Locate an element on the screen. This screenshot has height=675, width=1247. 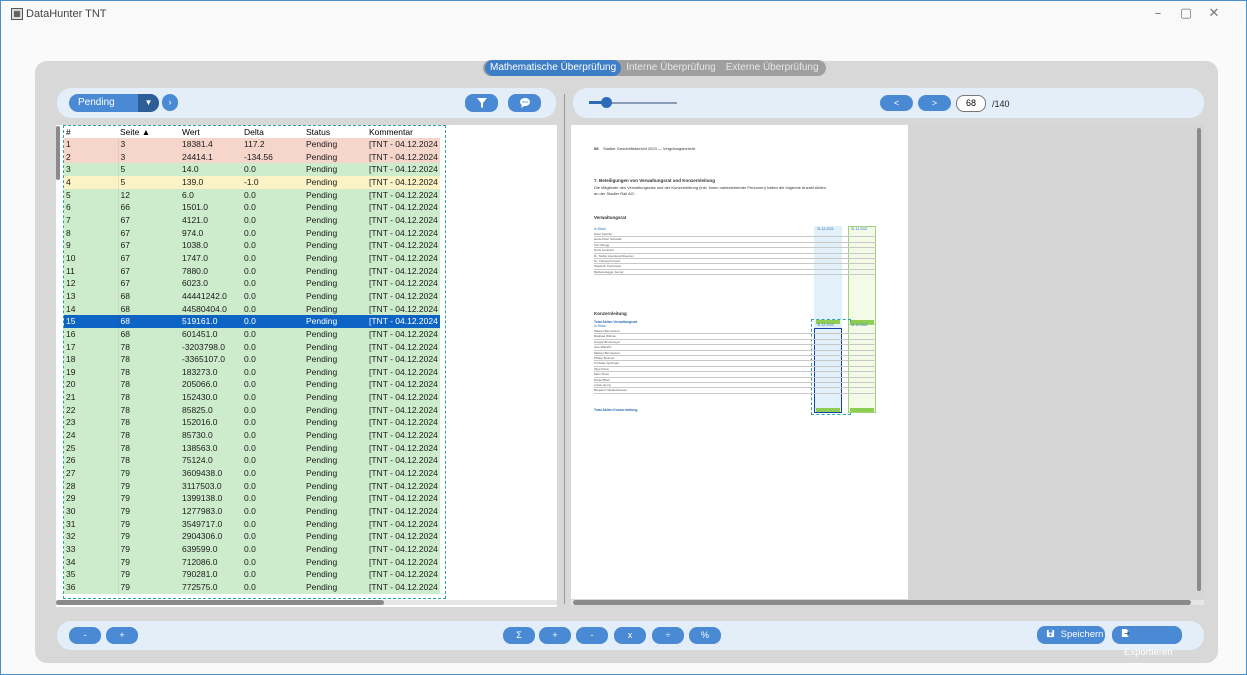
cell-wert: 1038.0 is located at coordinates (211, 245).